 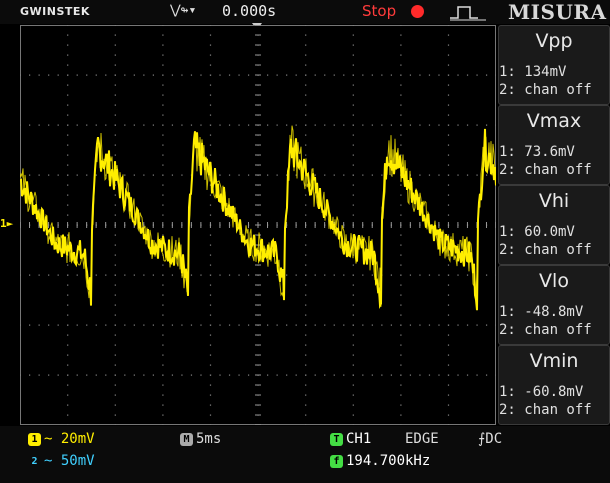 What do you see at coordinates (183, 10) in the screenshot?
I see `trigger-slope-icon: ⋁↬▾` at bounding box center [183, 10].